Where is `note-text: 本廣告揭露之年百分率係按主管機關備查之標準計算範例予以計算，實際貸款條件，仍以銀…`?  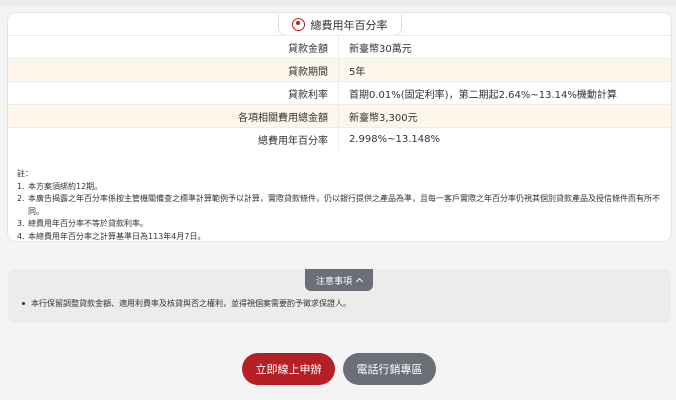 note-text: 本廣告揭露之年百分率係按主管機關備查之標準計算範例予以計算，實際貸款條件，仍以銀… is located at coordinates (344, 205).